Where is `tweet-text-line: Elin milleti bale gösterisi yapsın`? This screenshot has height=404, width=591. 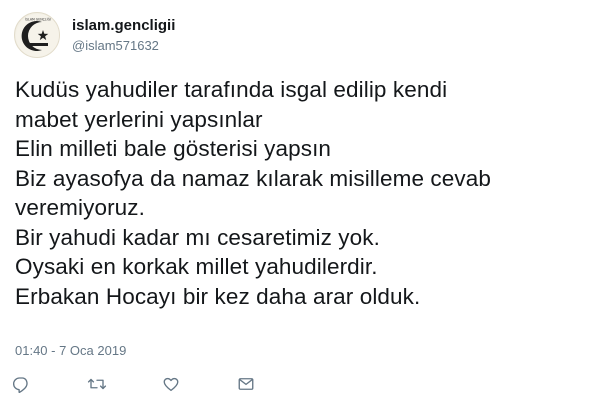 tweet-text-line: Elin milleti bale gösterisi yapsın is located at coordinates (173, 148).